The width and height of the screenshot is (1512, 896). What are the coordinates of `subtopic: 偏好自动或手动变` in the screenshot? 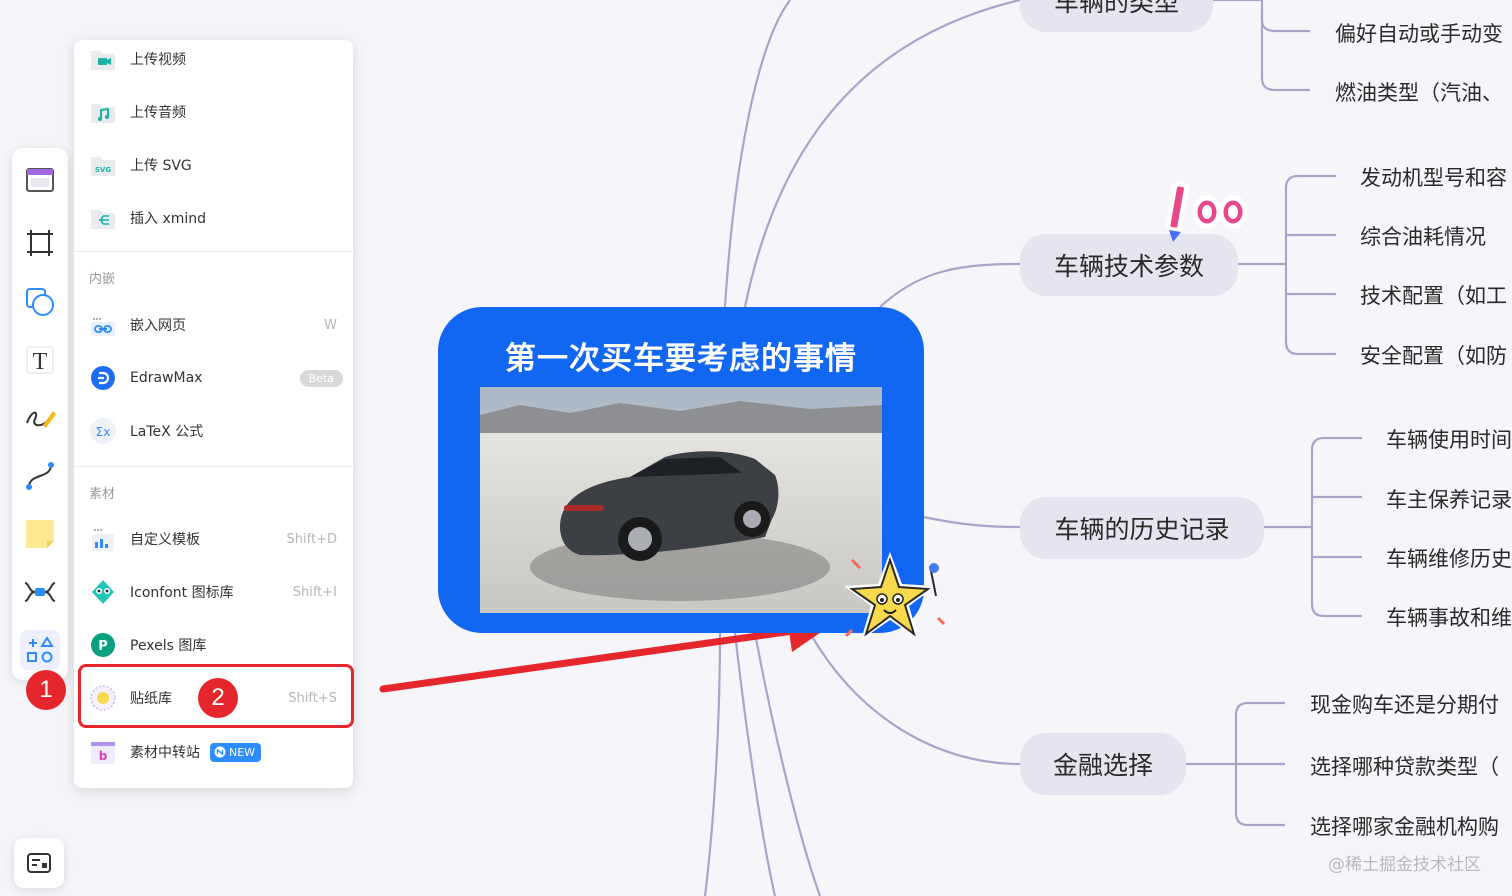 It's located at (1419, 33).